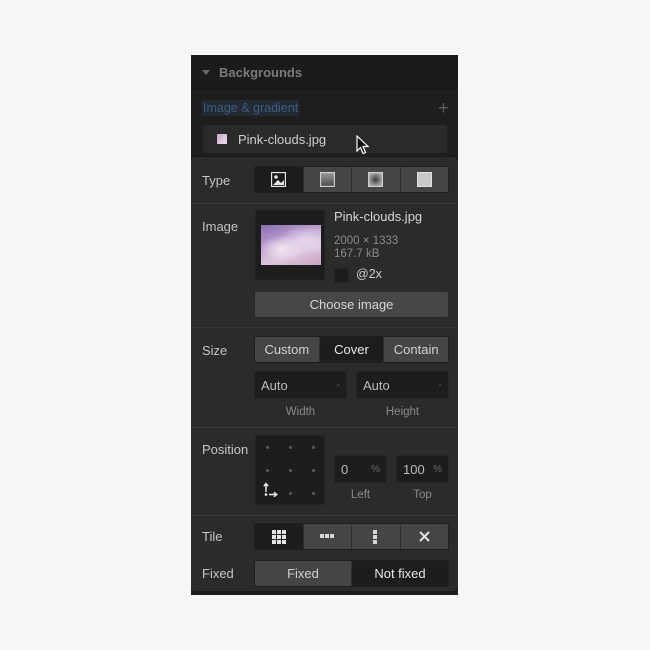 The width and height of the screenshot is (650, 650). Describe the element at coordinates (376, 385) in the screenshot. I see `height-value: Auto` at that location.